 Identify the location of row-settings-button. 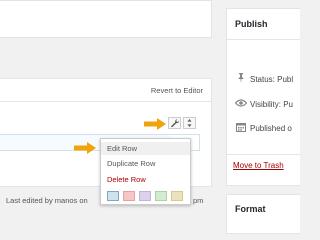
(174, 123).